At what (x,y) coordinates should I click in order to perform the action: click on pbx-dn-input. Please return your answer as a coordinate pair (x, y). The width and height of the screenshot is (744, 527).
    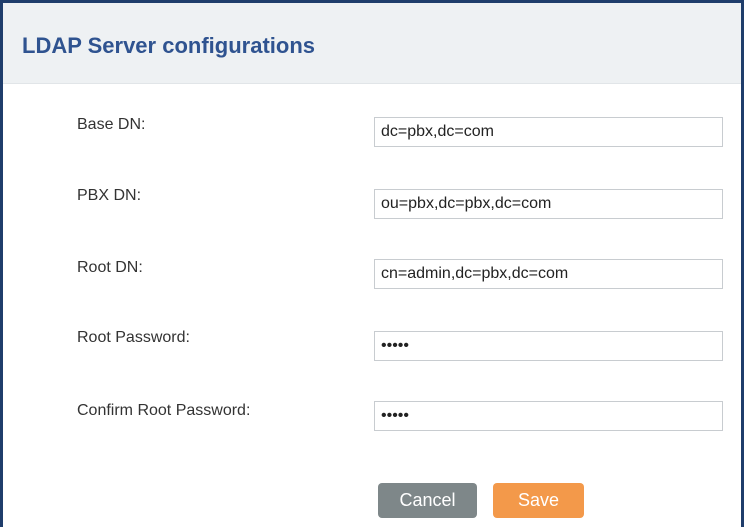
    Looking at the image, I should click on (548, 204).